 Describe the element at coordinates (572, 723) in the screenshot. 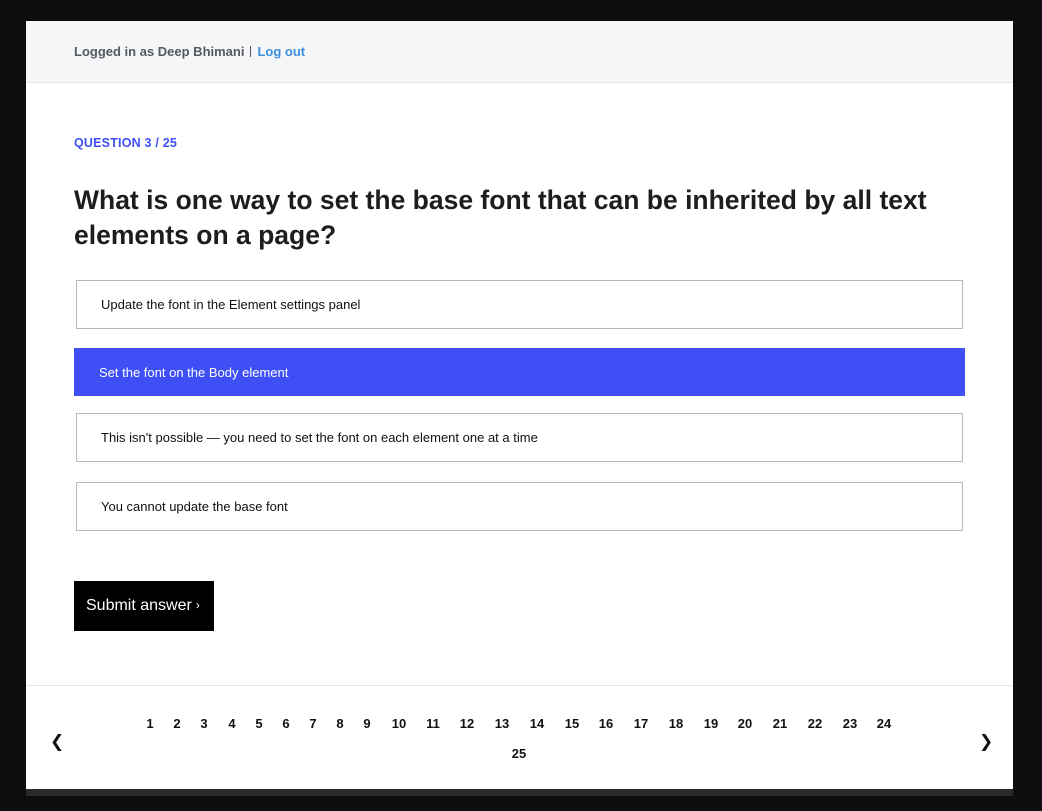

I see `page-link-15: 15` at that location.